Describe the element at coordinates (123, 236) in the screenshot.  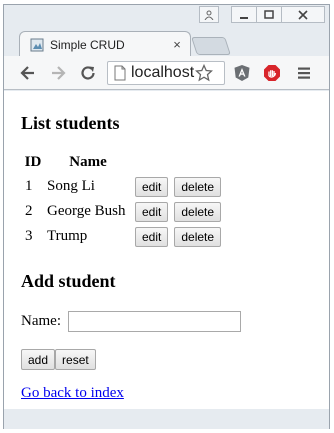
I see `table-row: 3 Trump edit delete` at that location.